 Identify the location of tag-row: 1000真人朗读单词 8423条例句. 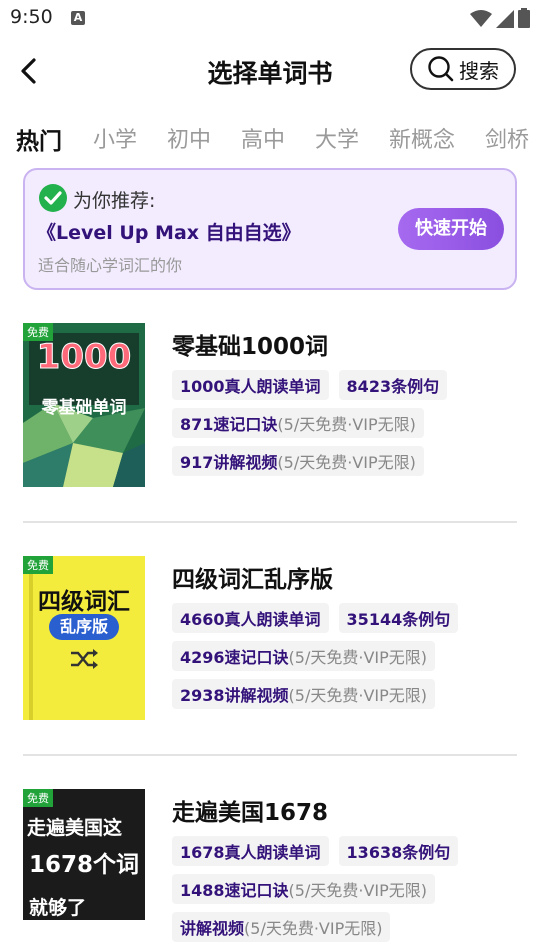
(310, 385).